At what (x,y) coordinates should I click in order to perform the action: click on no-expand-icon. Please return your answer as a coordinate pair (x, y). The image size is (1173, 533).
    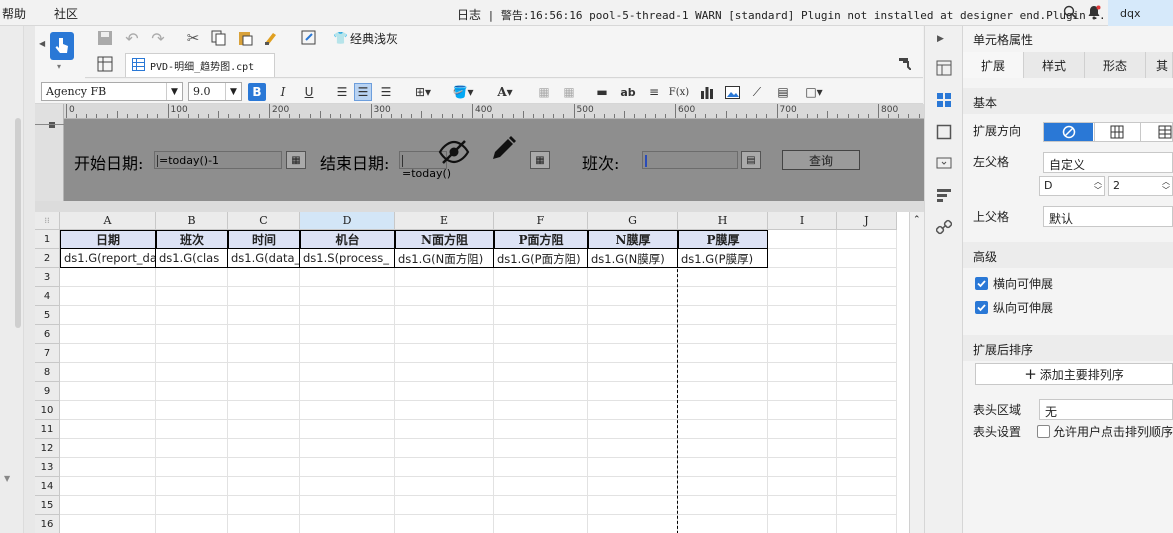
    Looking at the image, I should click on (1068, 132).